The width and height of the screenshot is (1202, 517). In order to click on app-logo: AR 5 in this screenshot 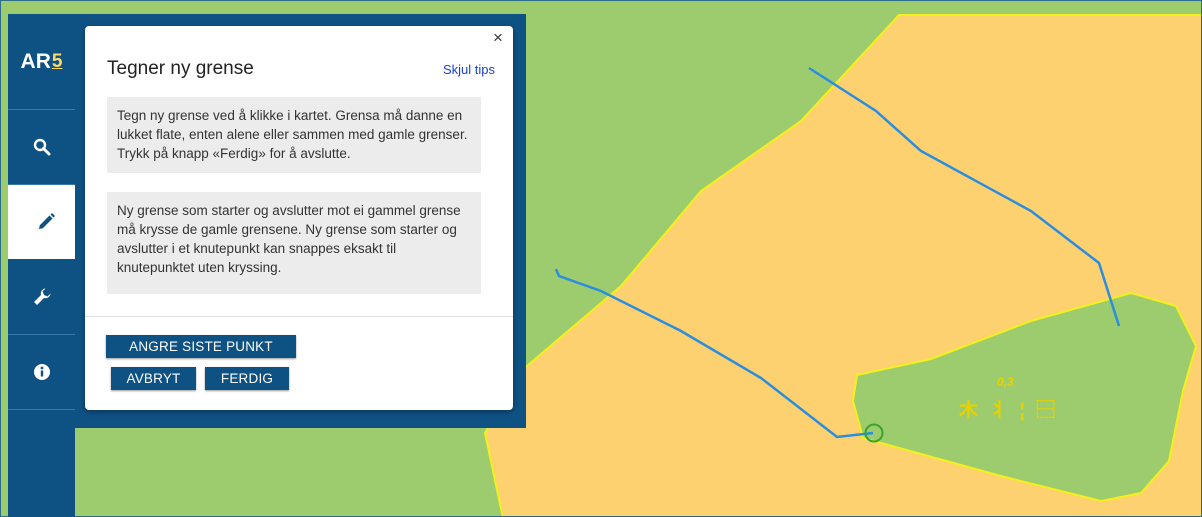, I will do `click(41, 62)`.